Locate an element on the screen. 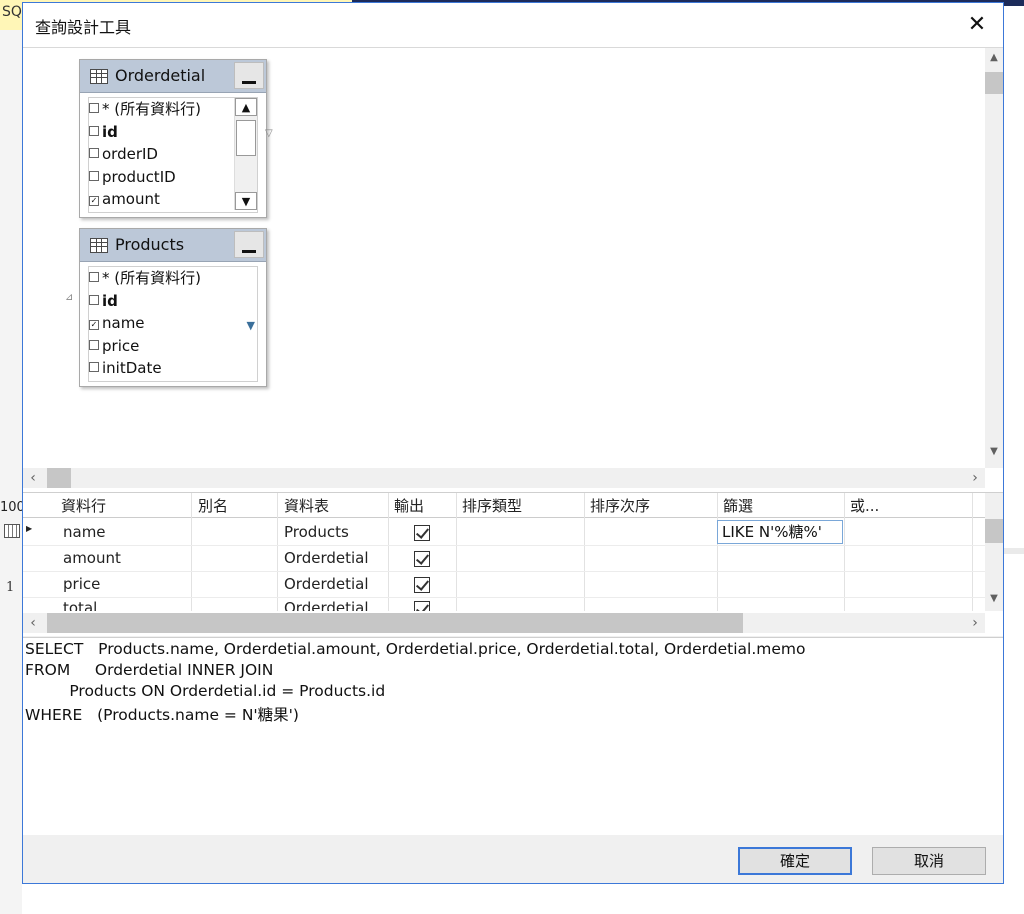 The image size is (1024, 914). table-header: Orderdetial is located at coordinates (173, 76).